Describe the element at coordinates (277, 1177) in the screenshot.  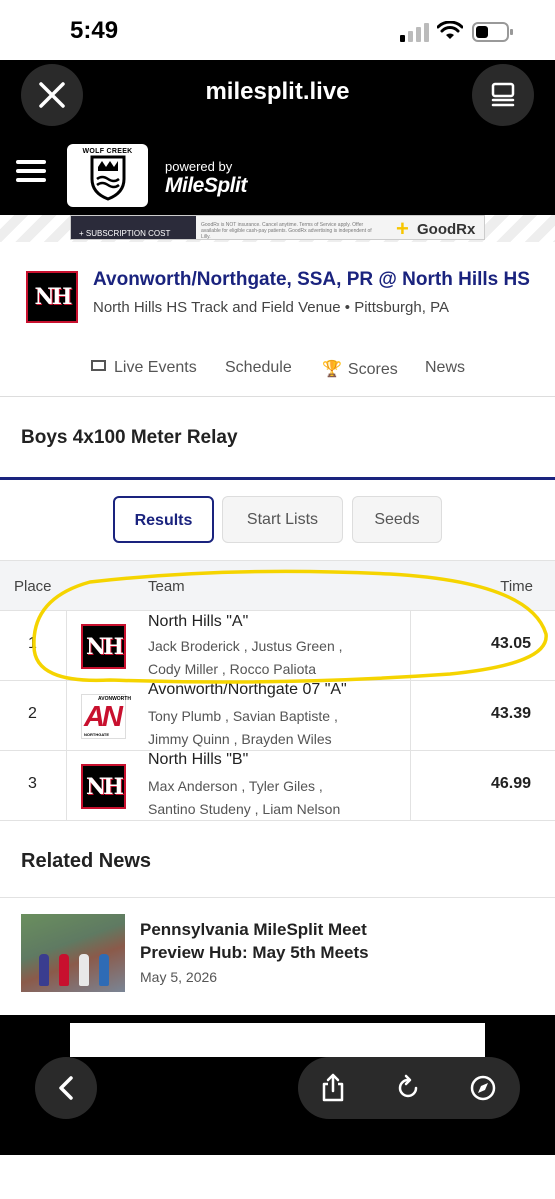
I see `home-indicator-area` at that location.